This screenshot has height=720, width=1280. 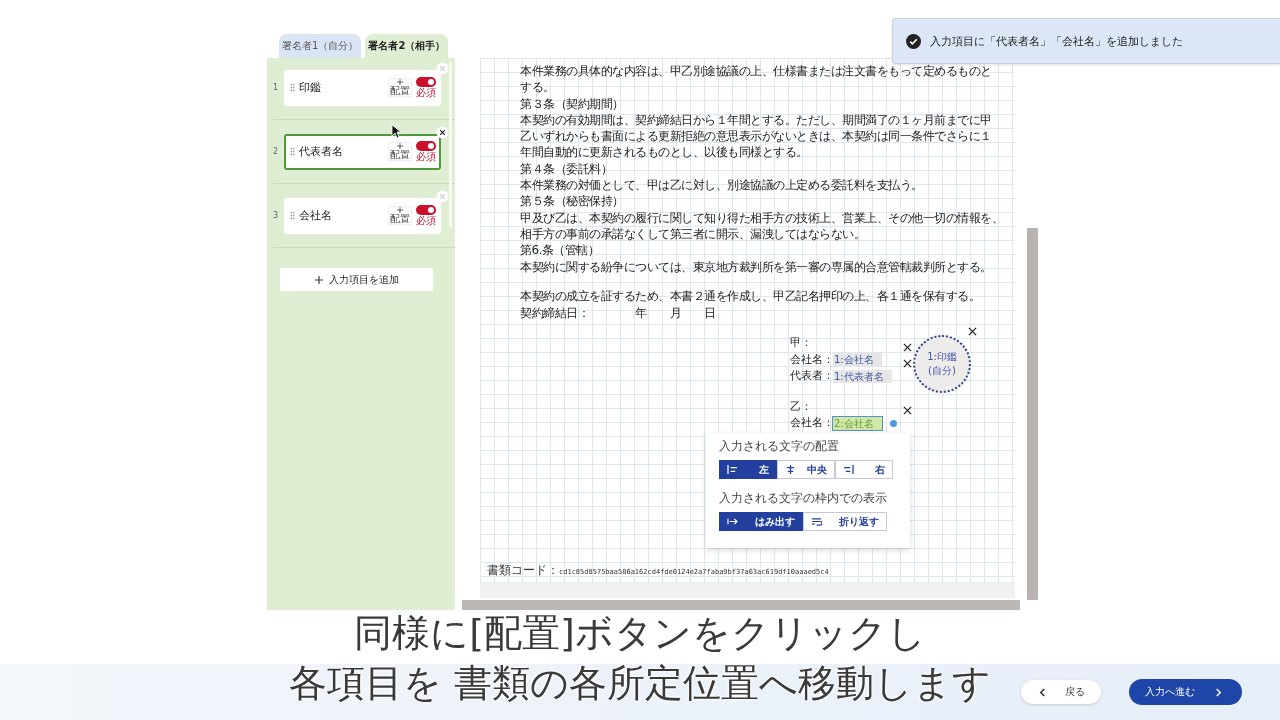 I want to click on document-line: 本契約に関する紛争については、東京地方裁判所を第一審の専属的合意管轄裁判所とする。, so click(x=756, y=266).